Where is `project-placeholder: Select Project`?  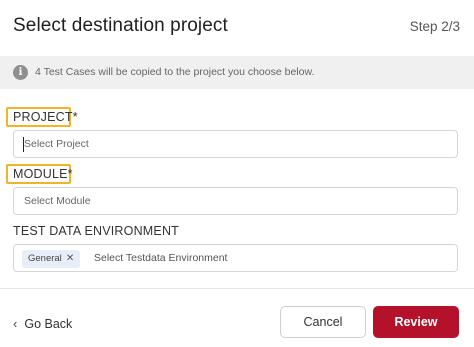
project-placeholder: Select Project is located at coordinates (56, 144).